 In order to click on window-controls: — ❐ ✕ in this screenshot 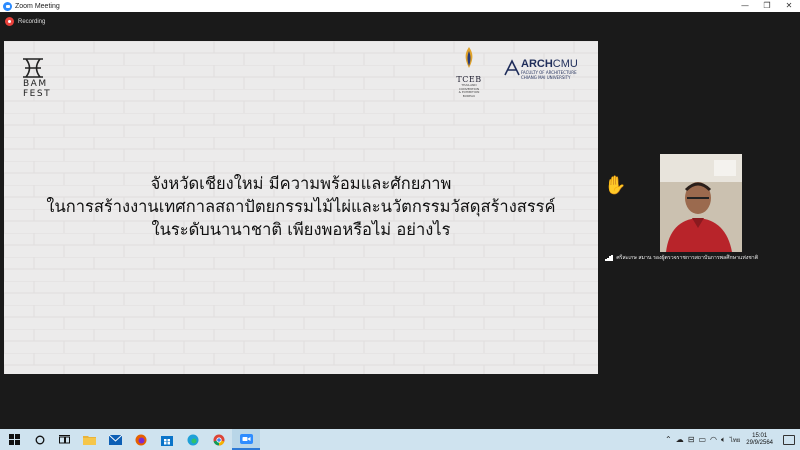, I will do `click(767, 6)`.